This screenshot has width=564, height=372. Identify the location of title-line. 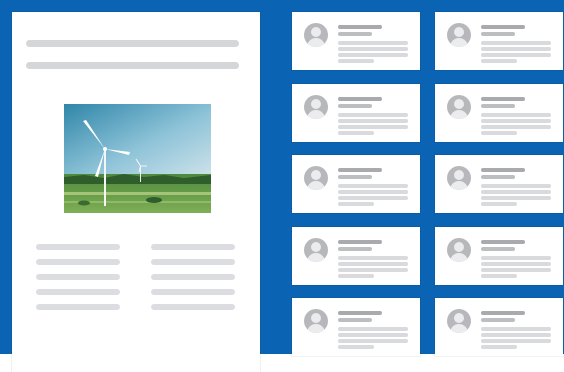
(132, 43).